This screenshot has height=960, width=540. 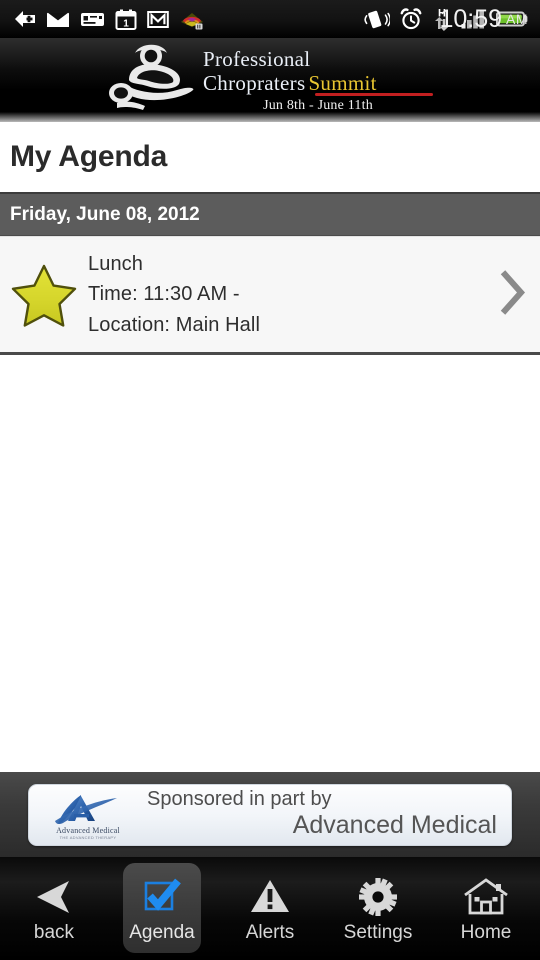 What do you see at coordinates (88, 837) in the screenshot?
I see `sponsor-logo-tagline: THE ADVANCED THERAPY` at bounding box center [88, 837].